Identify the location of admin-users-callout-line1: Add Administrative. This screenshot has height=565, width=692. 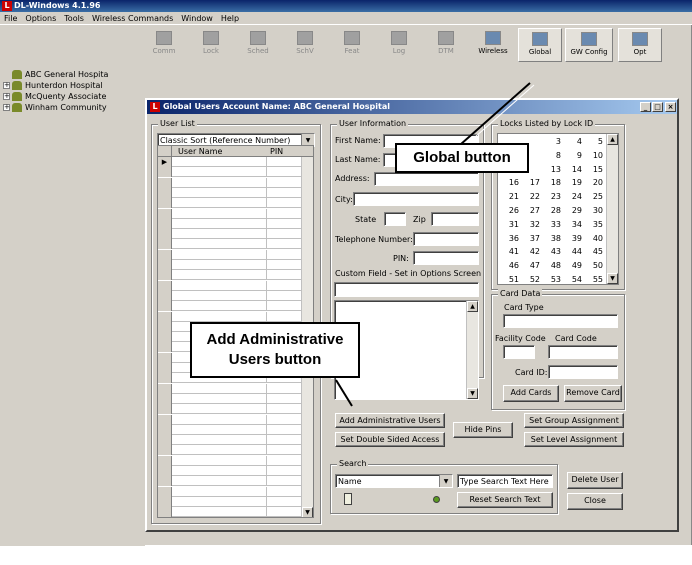
(275, 339).